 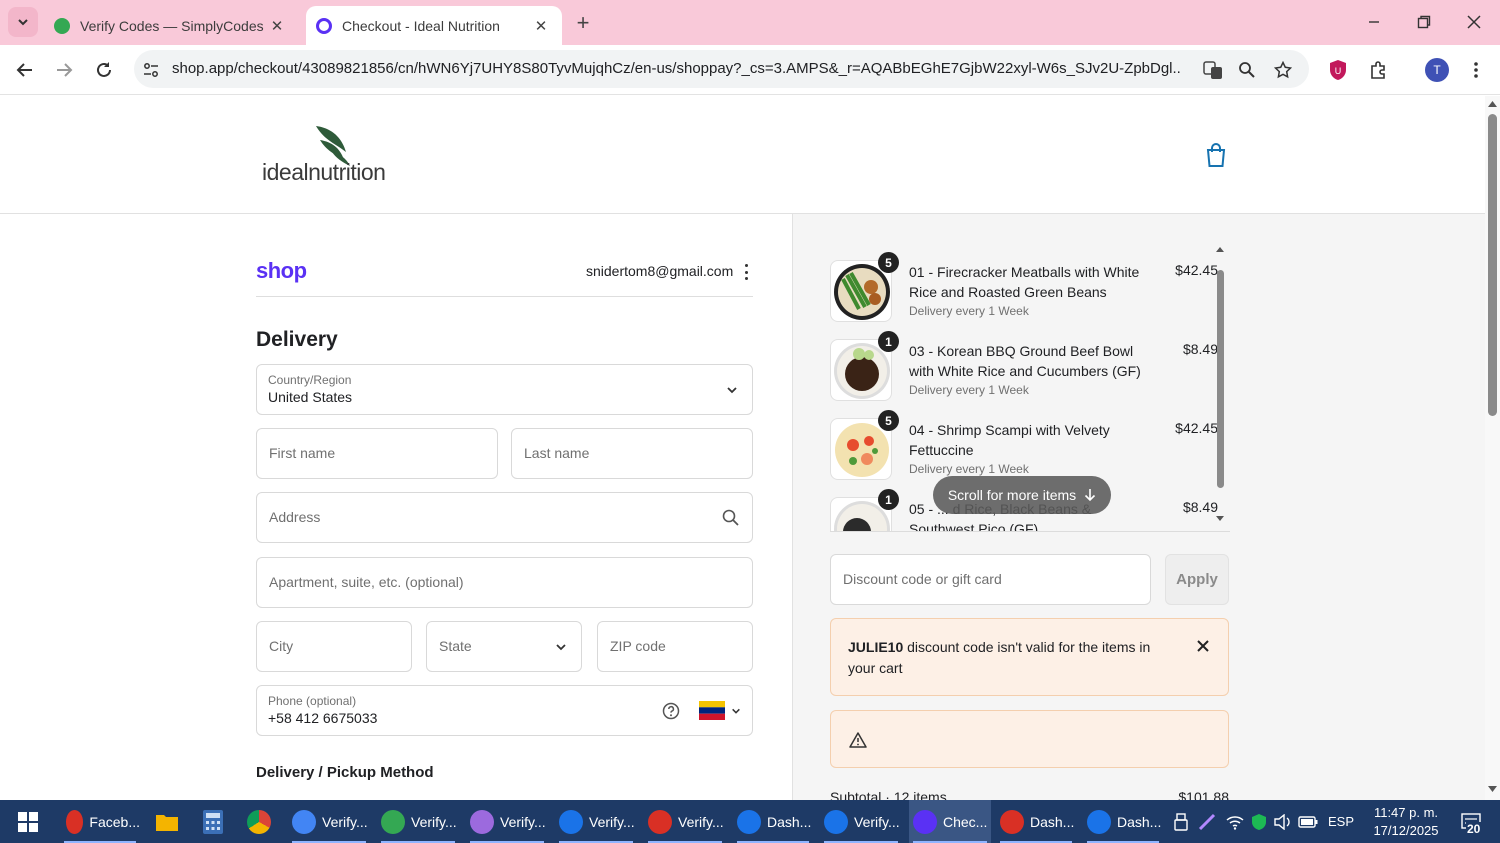 I want to click on phone-field: Phone (optional) +58 412 6675033, so click(x=504, y=710).